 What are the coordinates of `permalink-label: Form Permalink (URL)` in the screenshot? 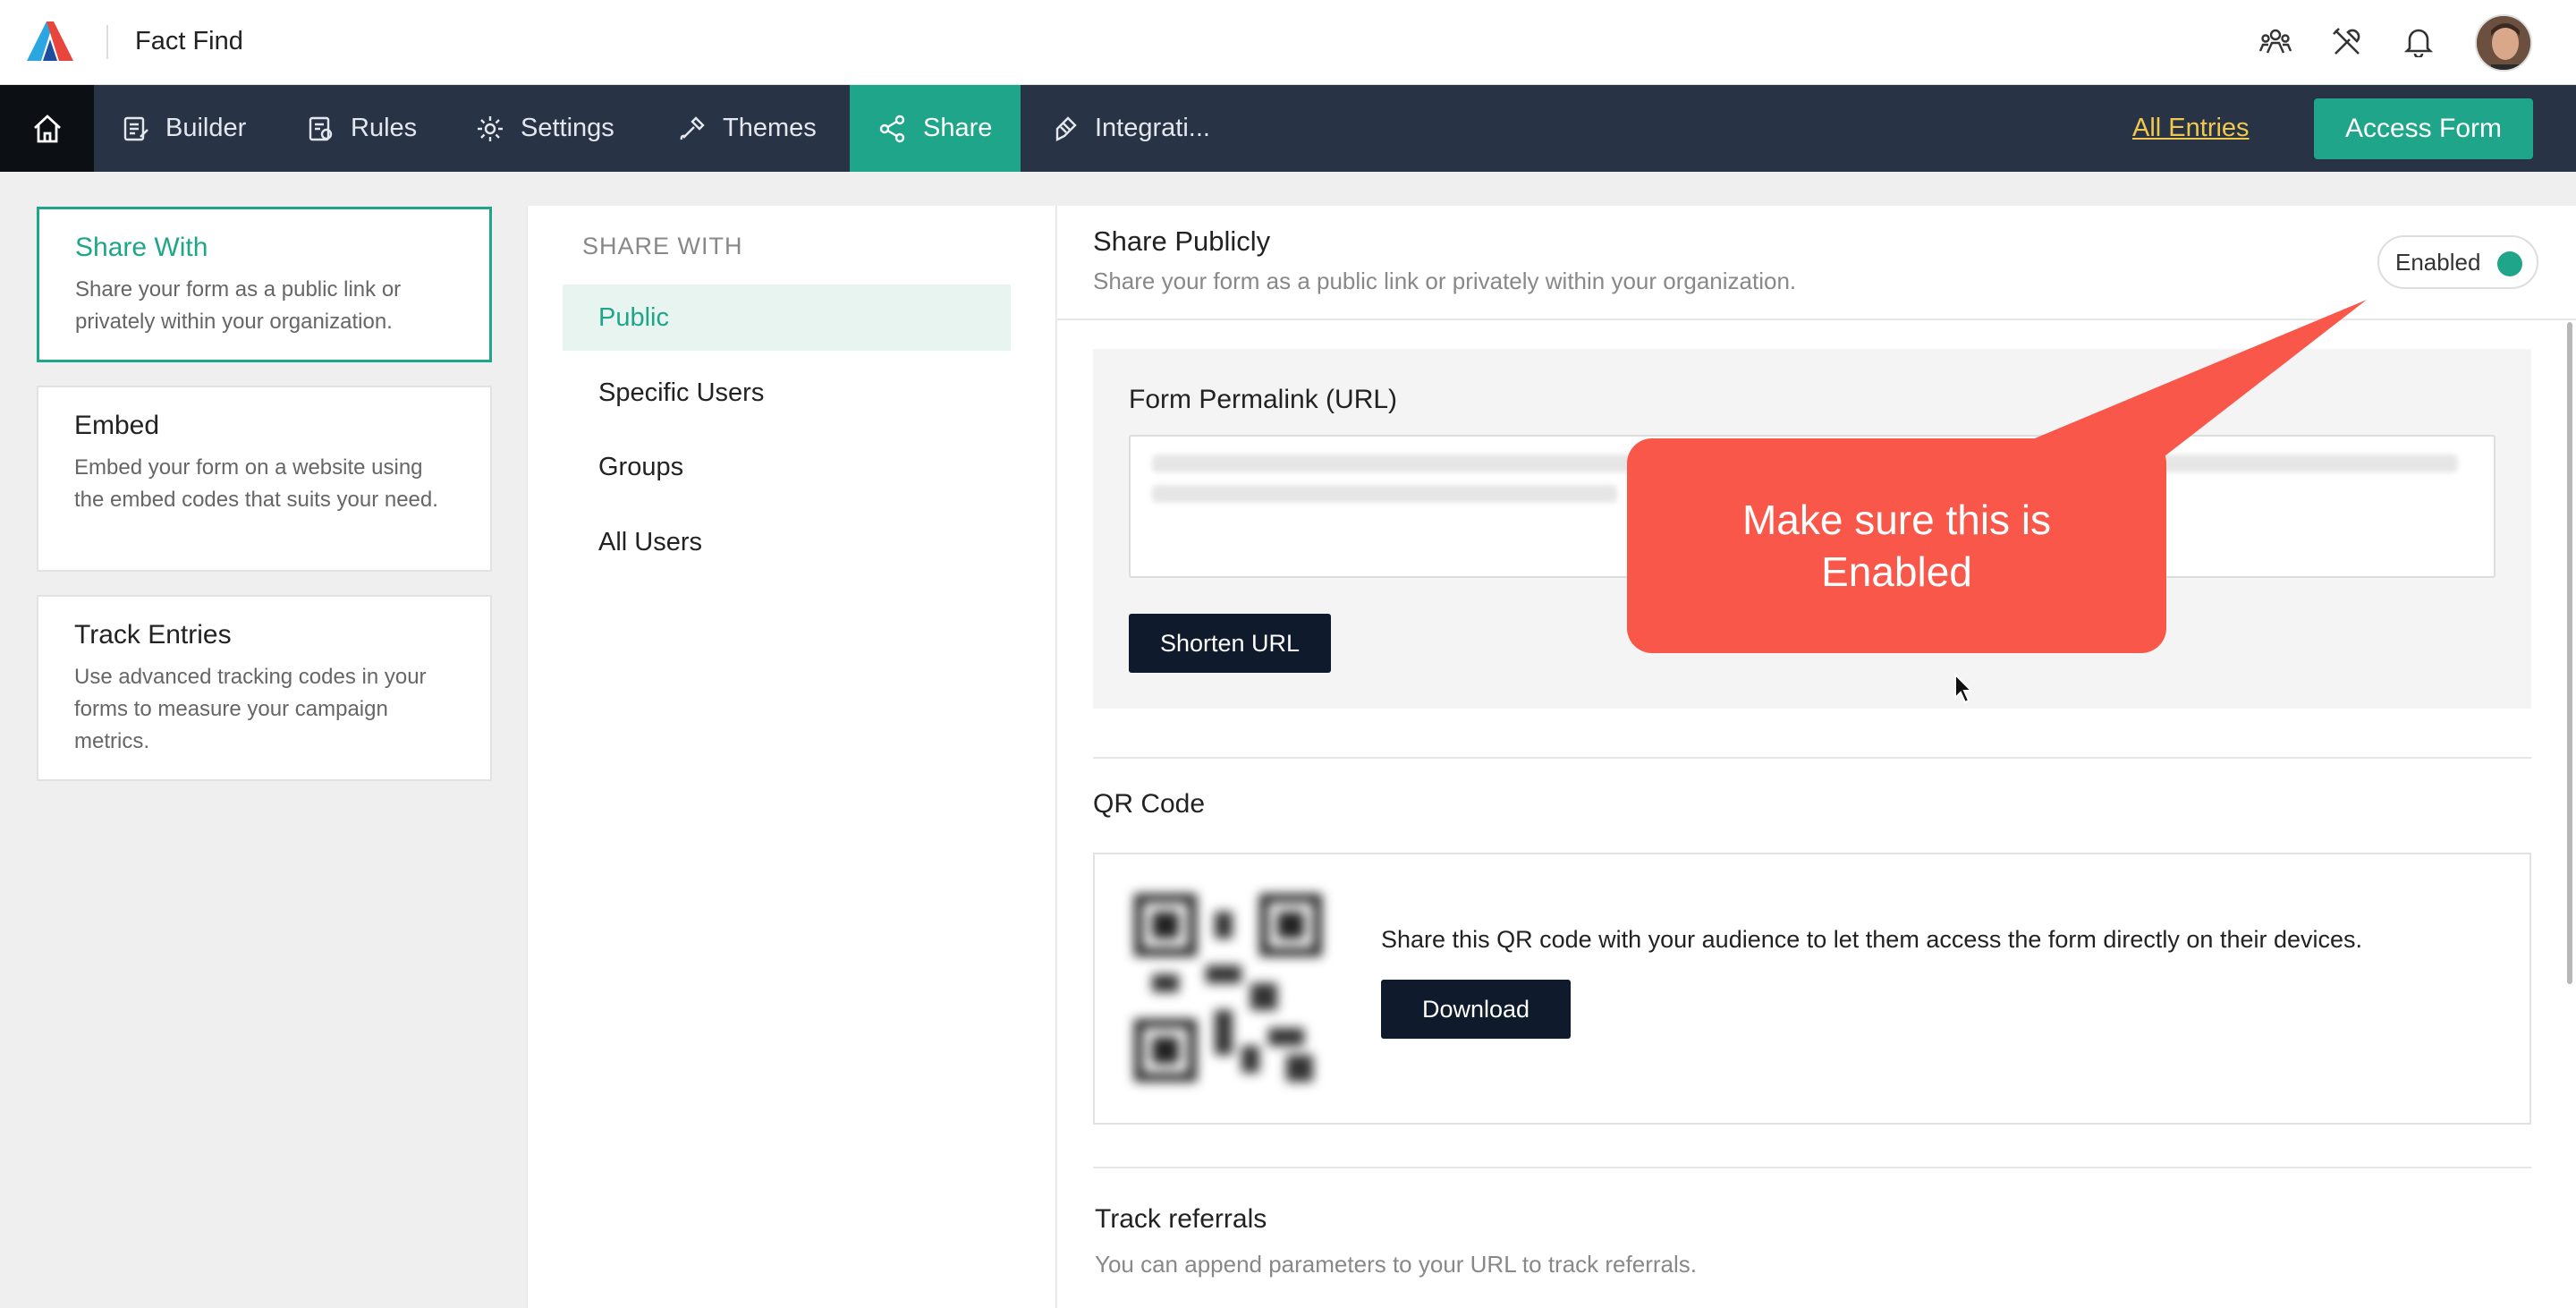 It's located at (1263, 399).